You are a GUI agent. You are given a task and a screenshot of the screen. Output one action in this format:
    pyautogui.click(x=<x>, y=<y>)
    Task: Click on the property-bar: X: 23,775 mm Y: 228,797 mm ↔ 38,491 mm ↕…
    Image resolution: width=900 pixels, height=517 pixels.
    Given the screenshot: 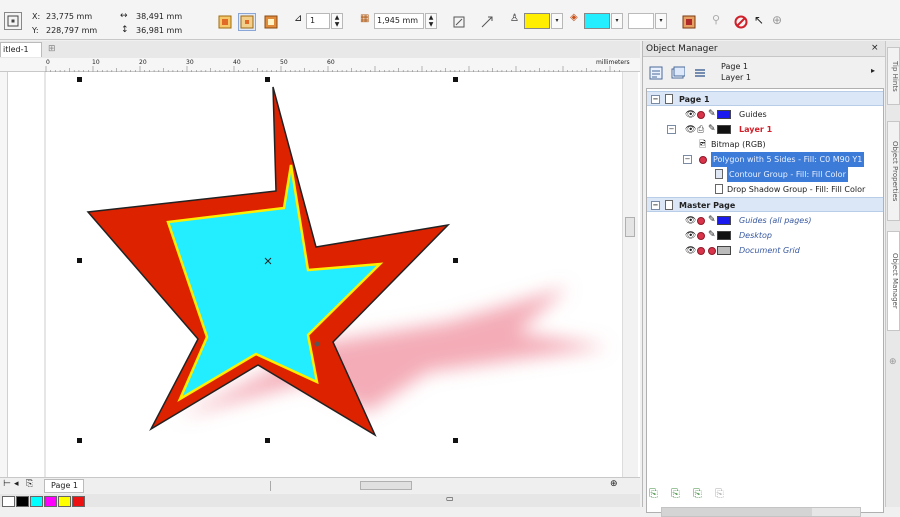 What is the action you would take?
    pyautogui.click(x=450, y=20)
    